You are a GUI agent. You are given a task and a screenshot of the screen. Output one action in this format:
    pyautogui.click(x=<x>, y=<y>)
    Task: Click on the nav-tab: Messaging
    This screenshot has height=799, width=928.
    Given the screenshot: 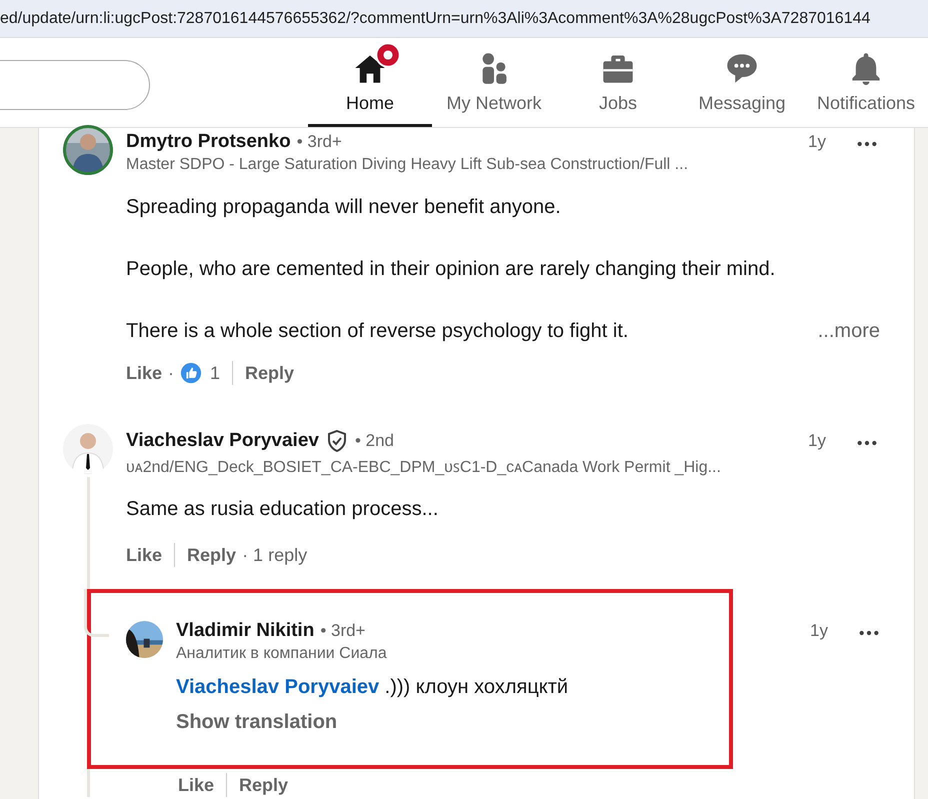 What is the action you would take?
    pyautogui.click(x=742, y=82)
    